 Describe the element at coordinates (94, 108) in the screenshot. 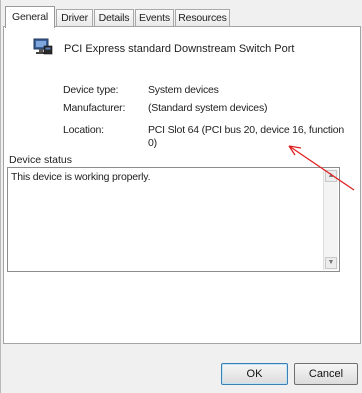

I see `manufacturer-label: Manufacturer:` at that location.